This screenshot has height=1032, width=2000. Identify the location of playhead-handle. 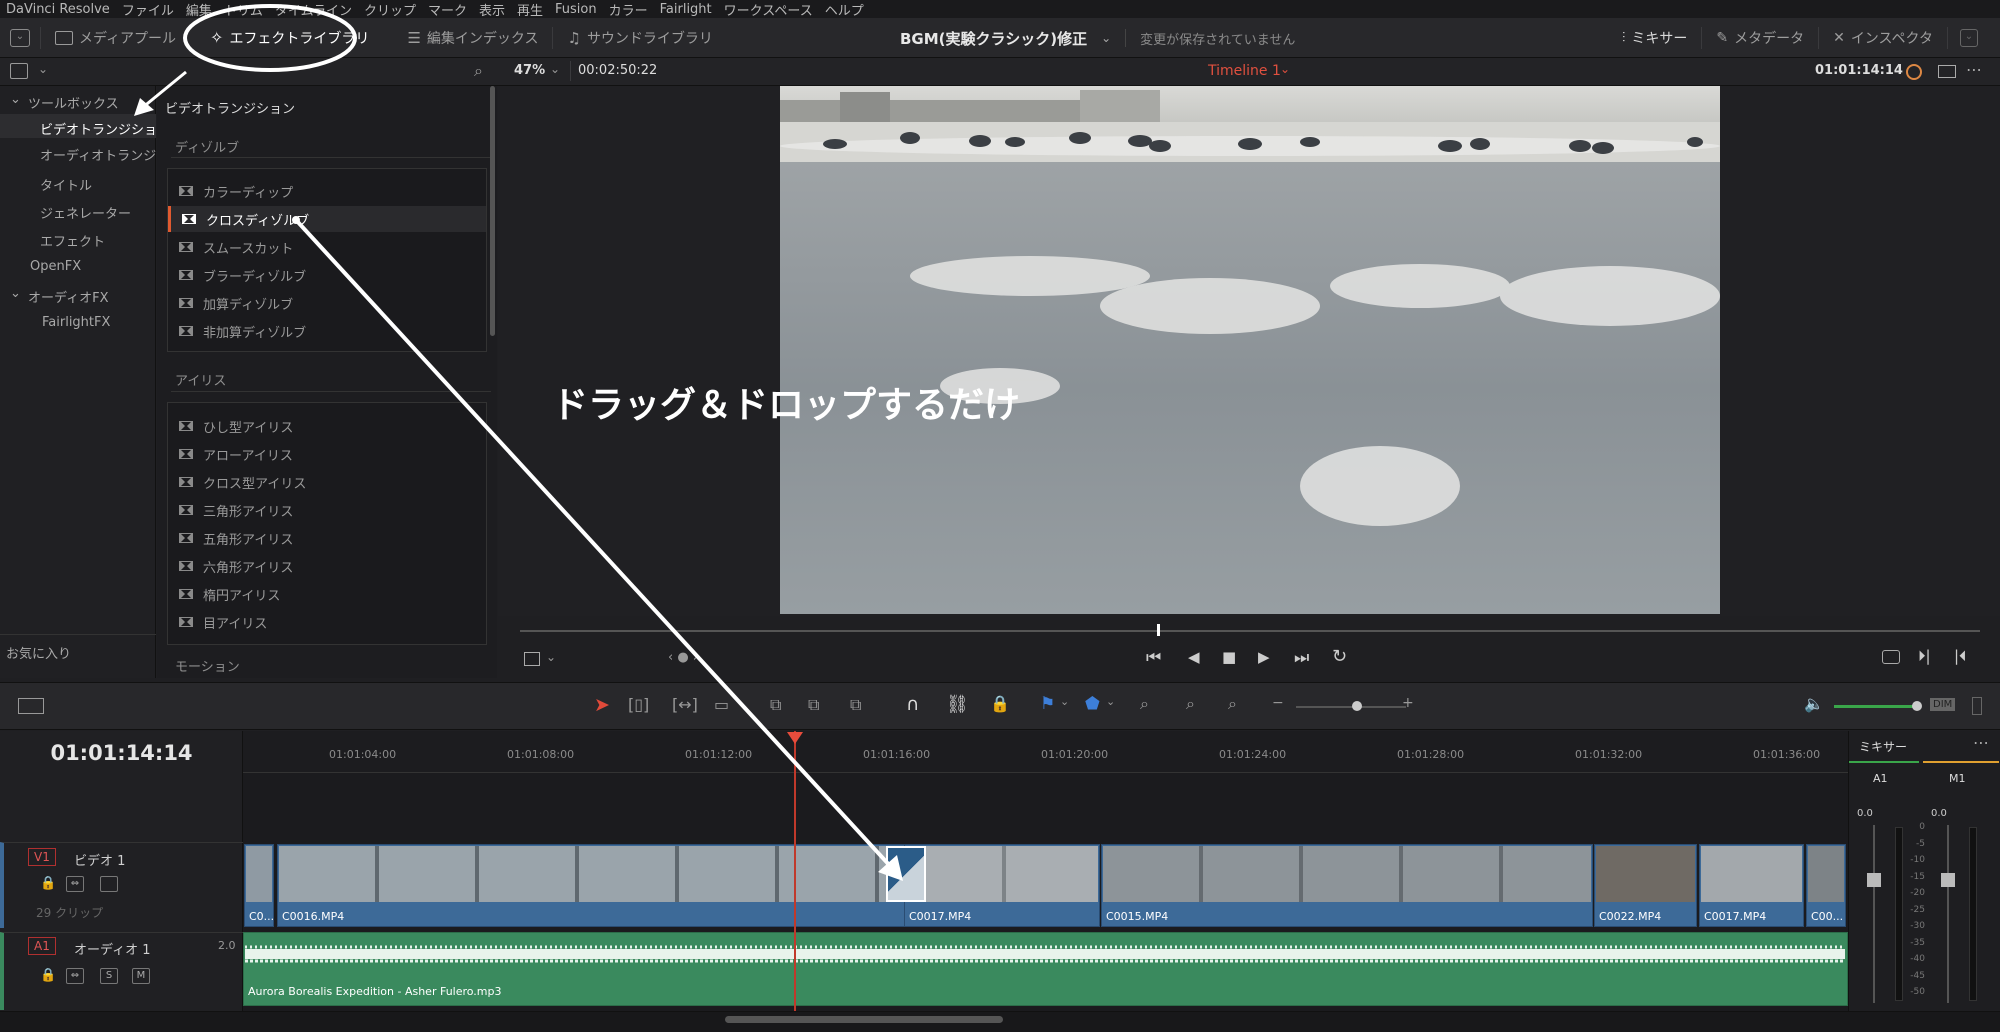
(795, 738).